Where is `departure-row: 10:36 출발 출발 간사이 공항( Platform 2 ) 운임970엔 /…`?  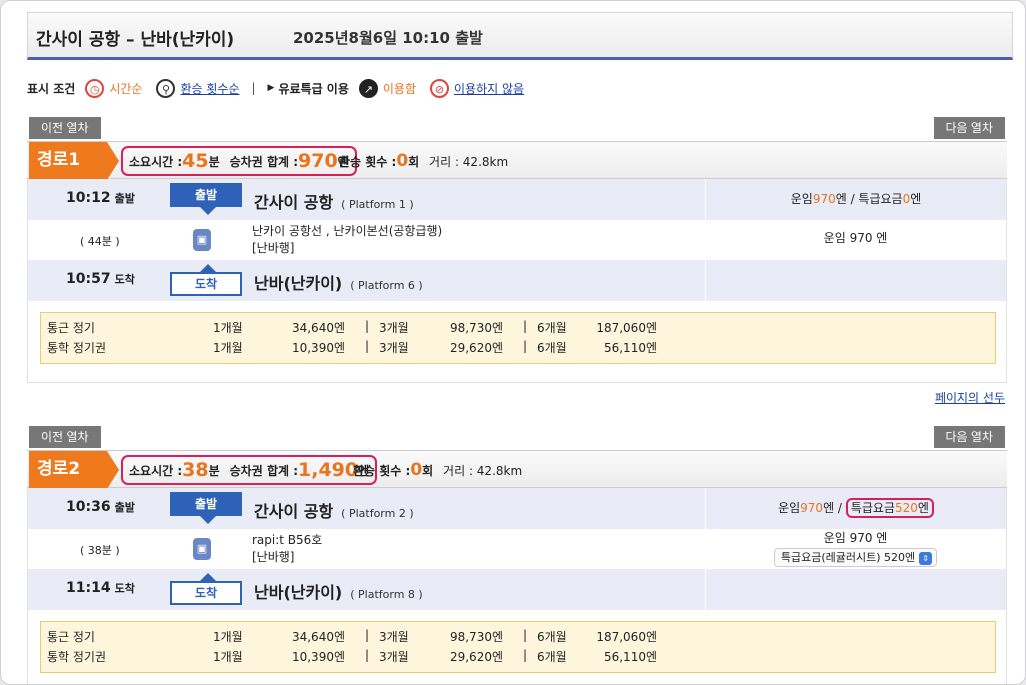
departure-row: 10:36 출발 출발 간사이 공항( Platform 2 ) 운임970엔 /… is located at coordinates (517, 508).